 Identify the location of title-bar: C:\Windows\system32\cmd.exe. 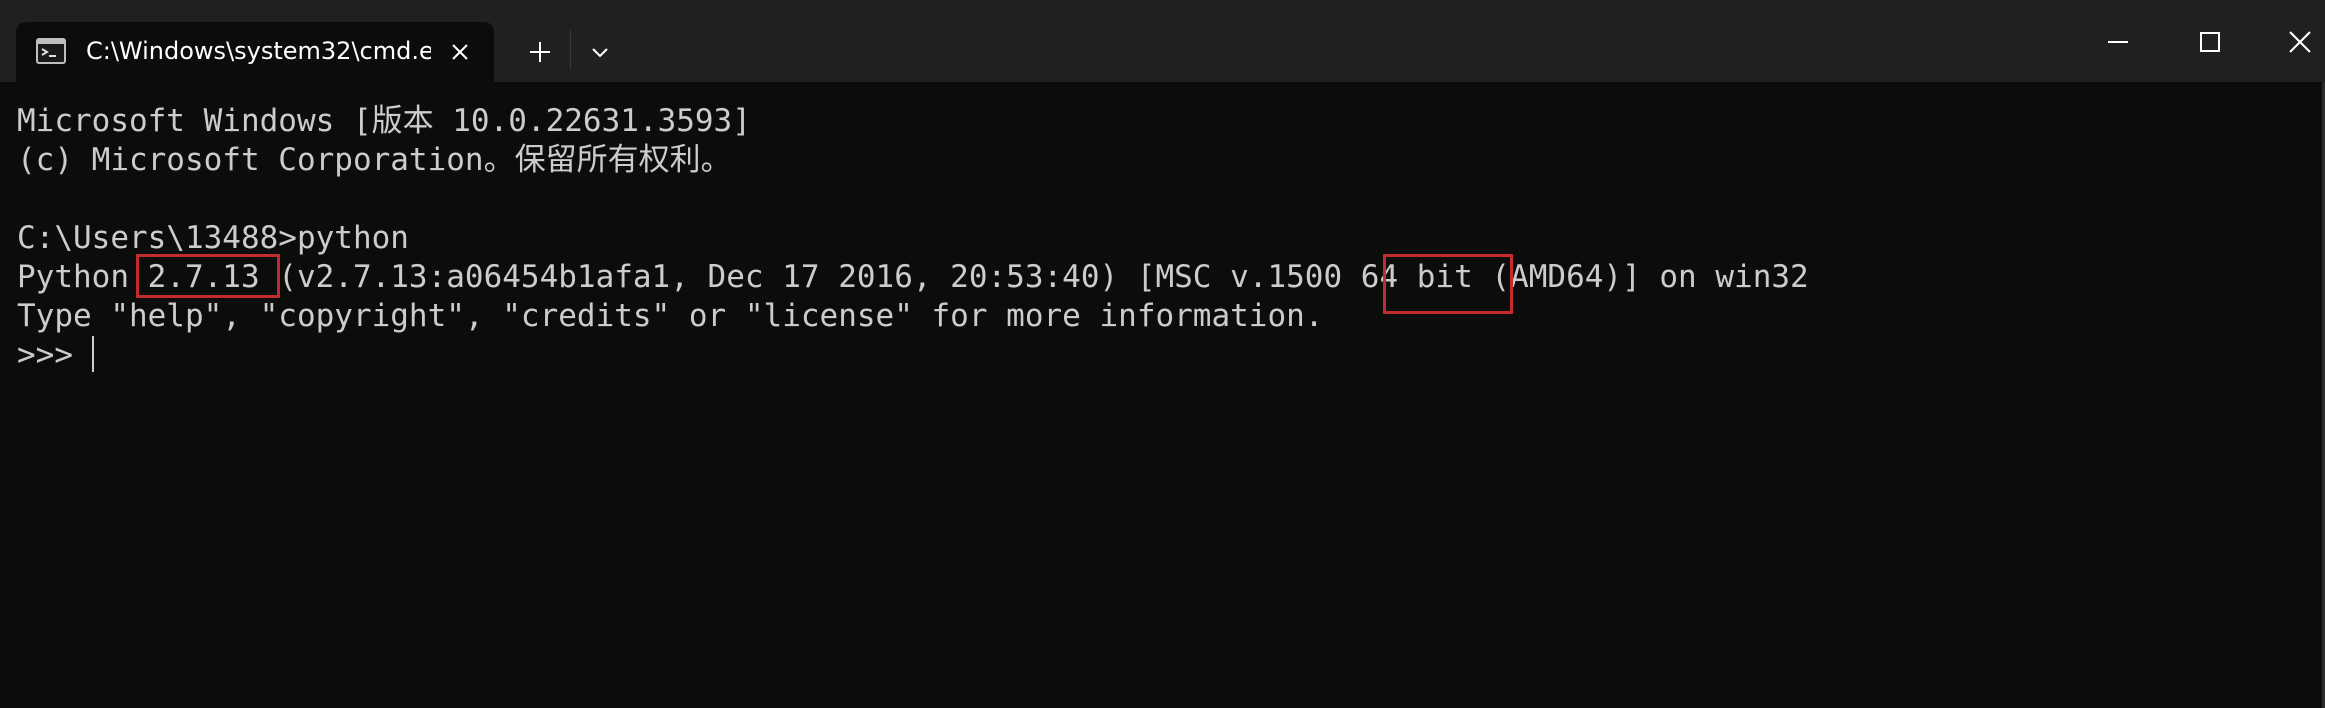
(1162, 41).